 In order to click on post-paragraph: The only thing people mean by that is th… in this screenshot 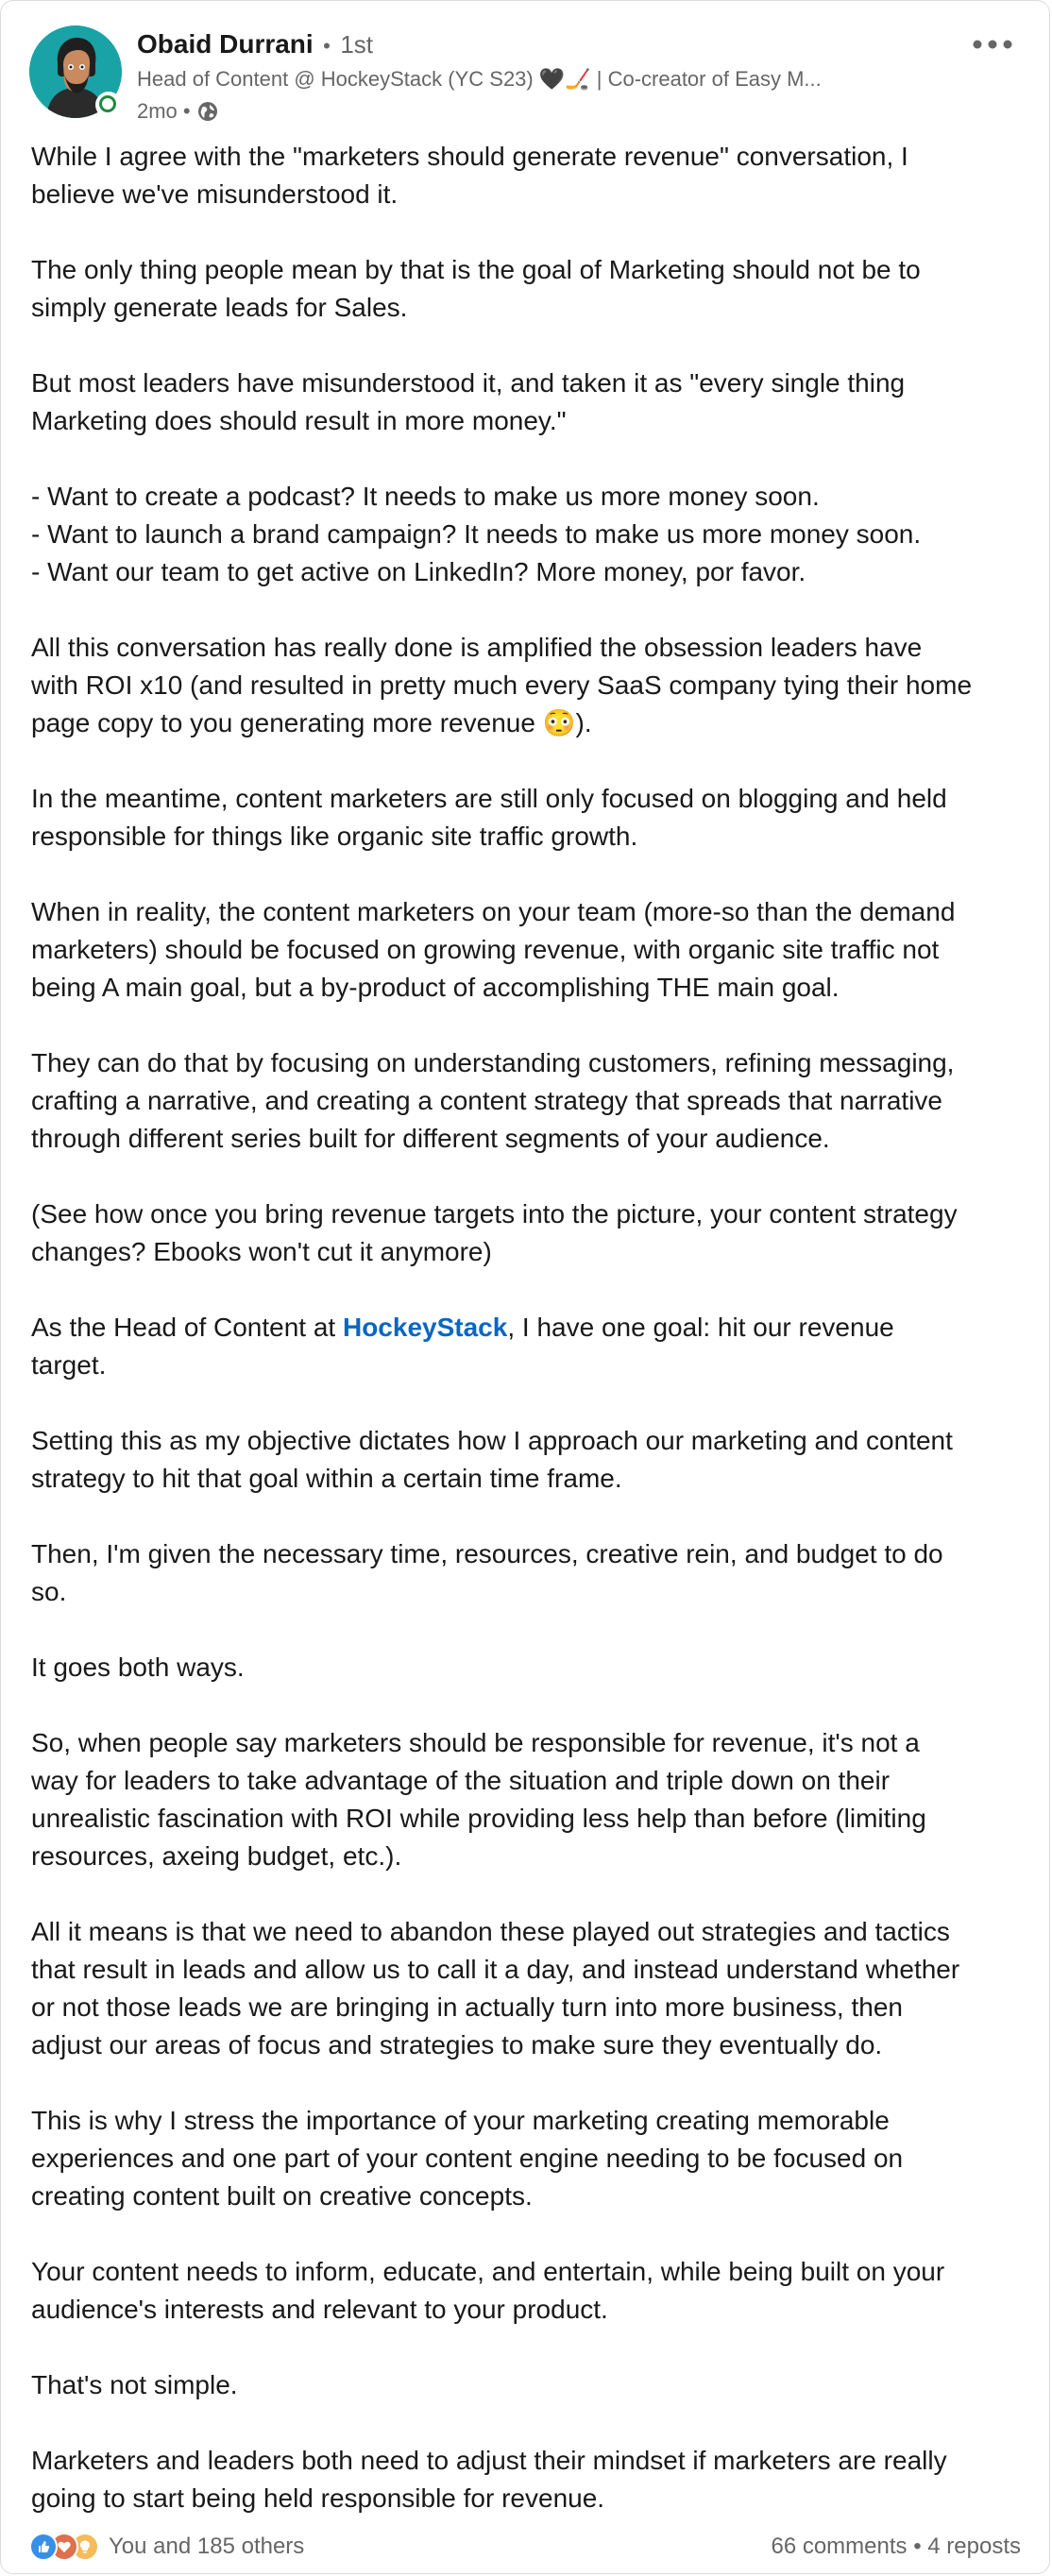, I will do `click(476, 288)`.